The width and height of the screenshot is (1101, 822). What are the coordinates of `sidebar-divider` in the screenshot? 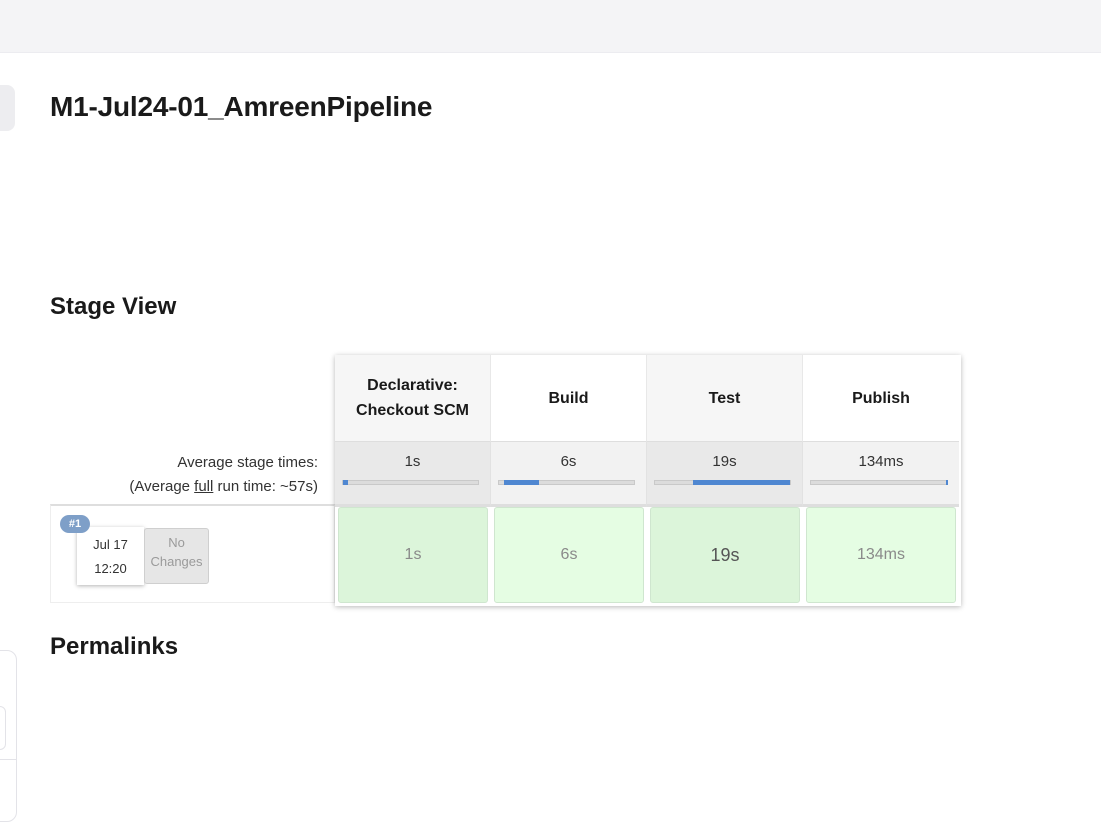 It's located at (8, 759).